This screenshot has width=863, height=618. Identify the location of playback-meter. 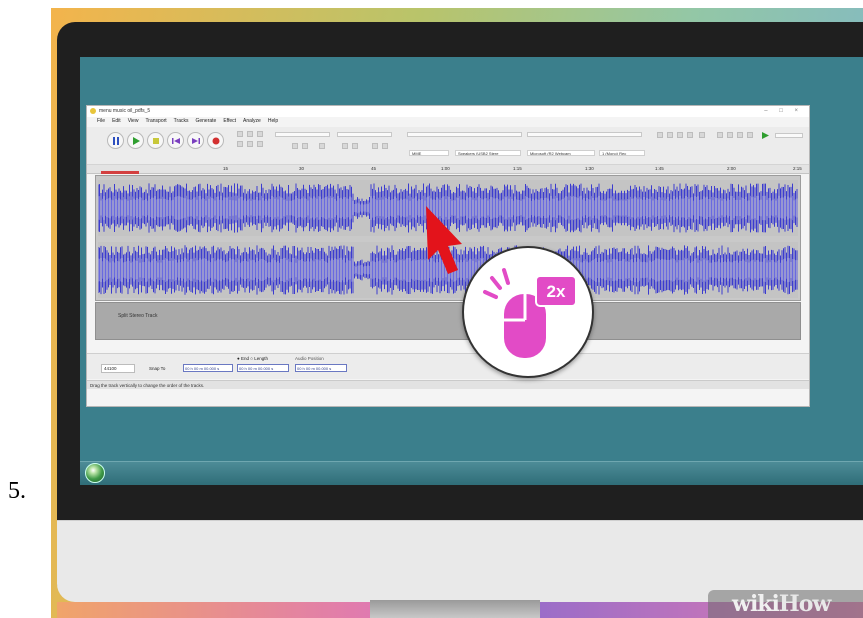
(364, 134).